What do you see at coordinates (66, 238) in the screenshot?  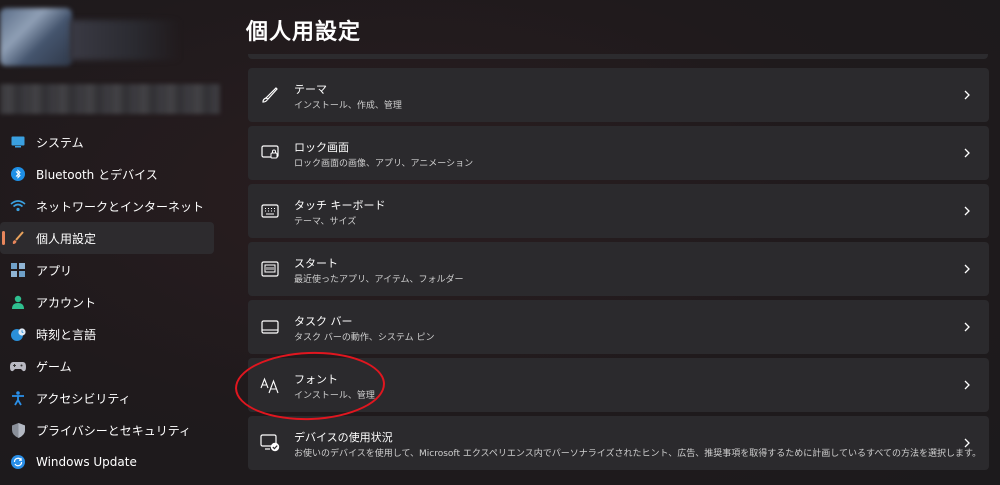 I see `sidebar-item-label: 個人用設定` at bounding box center [66, 238].